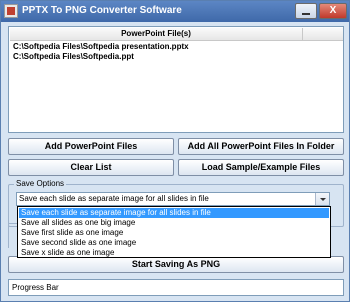  Describe the element at coordinates (322, 199) in the screenshot. I see `chevron-down-icon` at that location.